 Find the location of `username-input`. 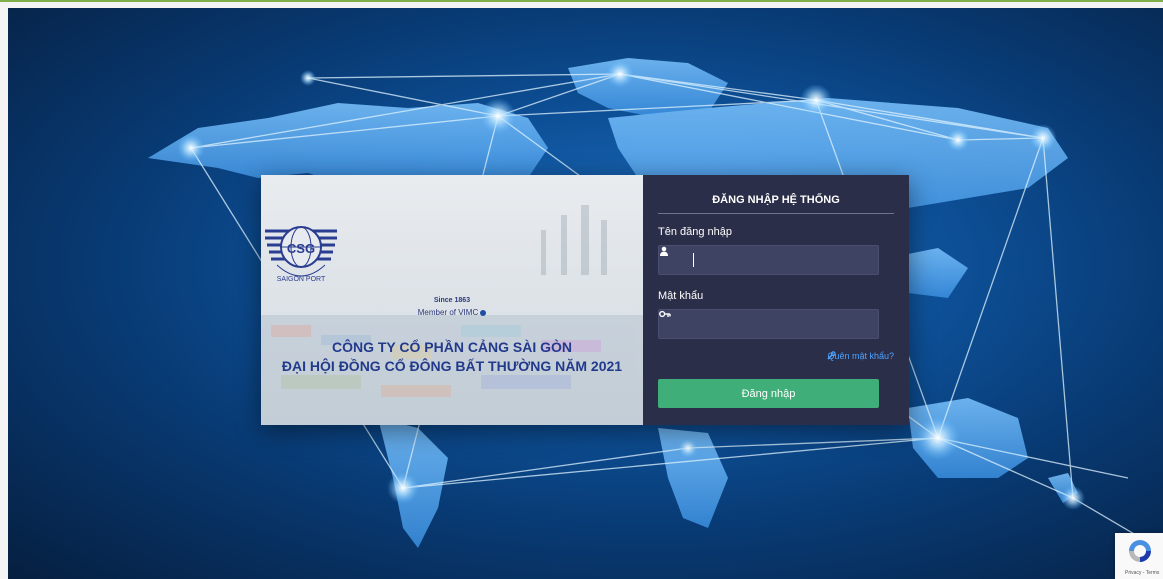

username-input is located at coordinates (782, 260).